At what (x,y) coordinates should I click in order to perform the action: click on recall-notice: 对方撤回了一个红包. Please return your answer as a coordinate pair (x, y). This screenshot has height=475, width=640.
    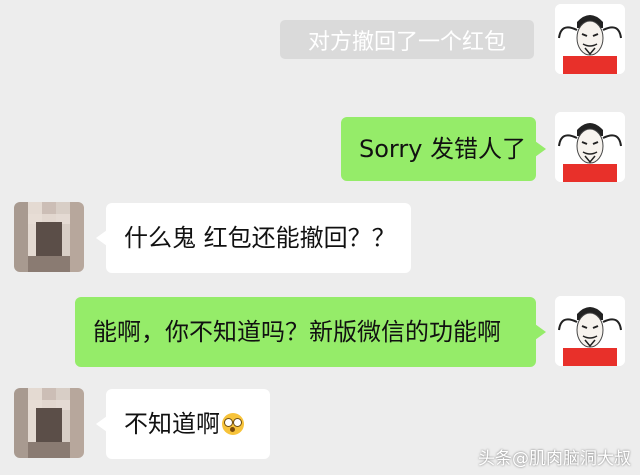
    Looking at the image, I should click on (407, 39).